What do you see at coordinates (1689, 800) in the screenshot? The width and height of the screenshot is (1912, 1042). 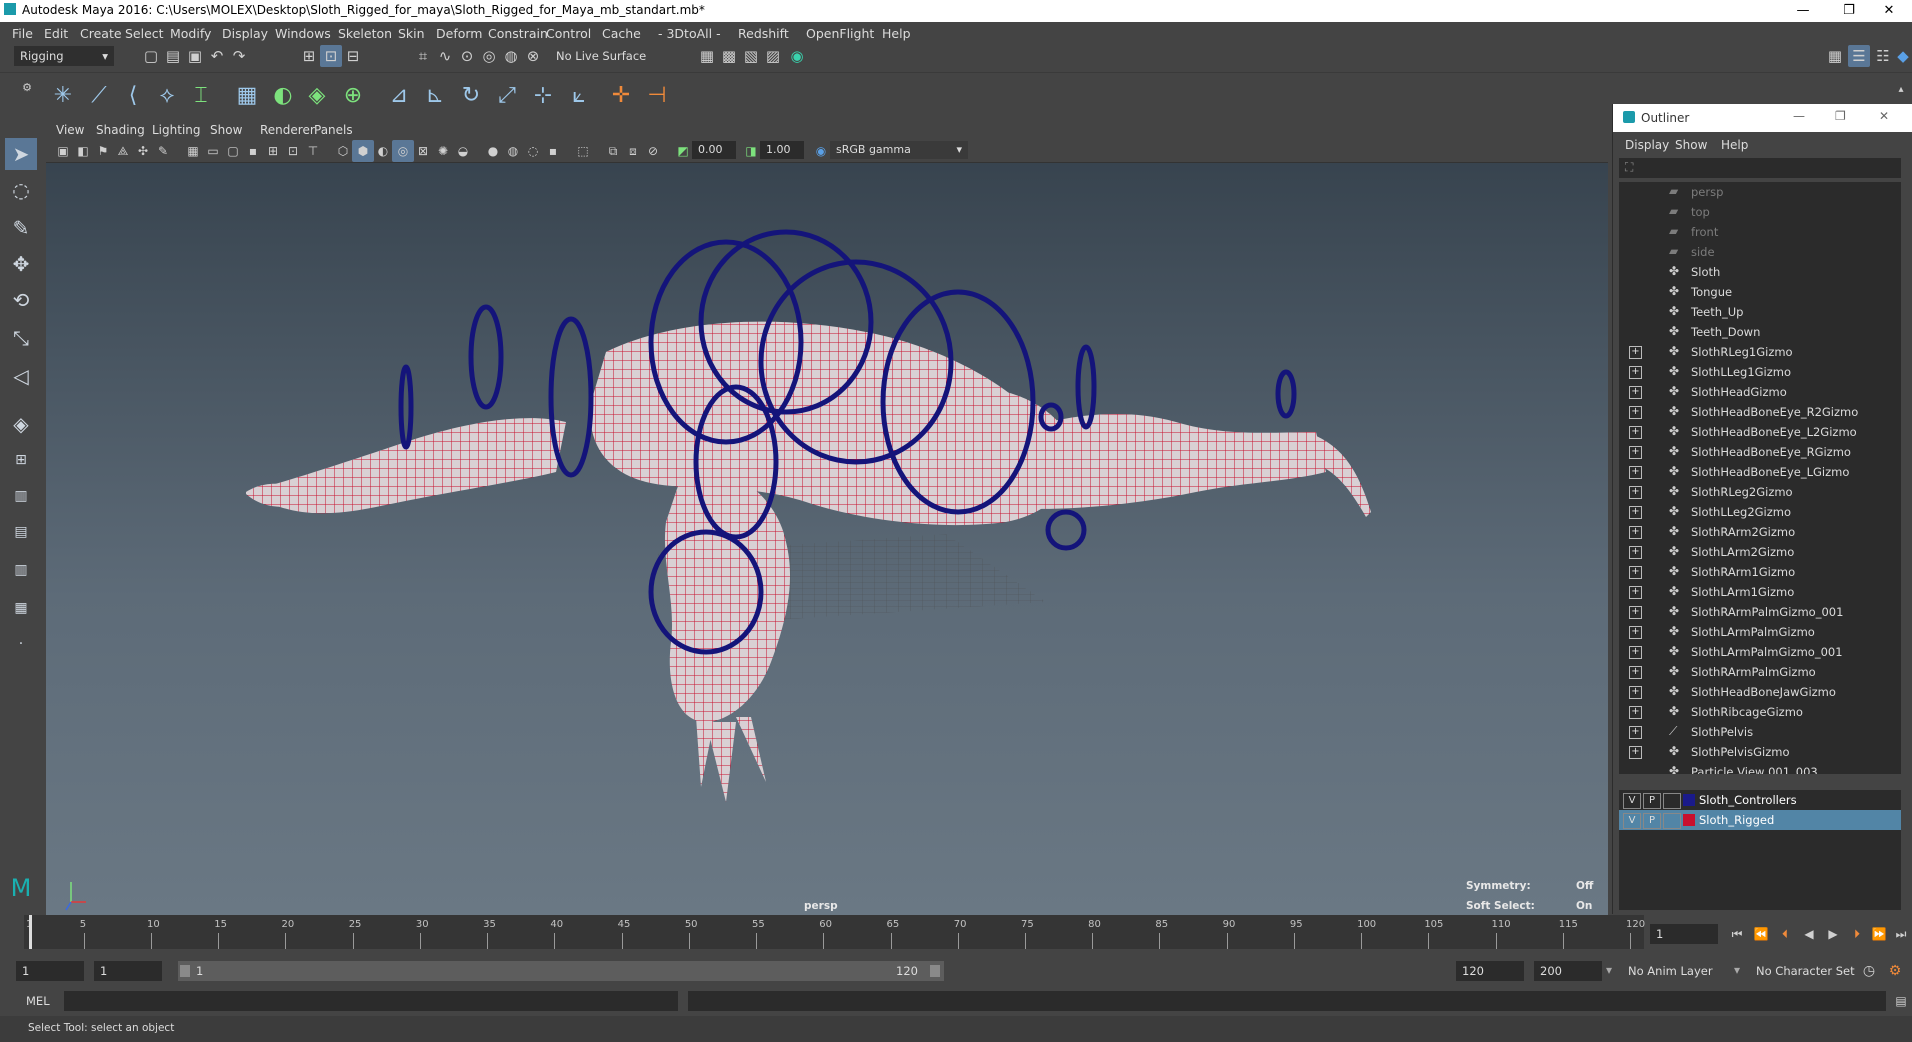 I see `layer-color-swatch` at bounding box center [1689, 800].